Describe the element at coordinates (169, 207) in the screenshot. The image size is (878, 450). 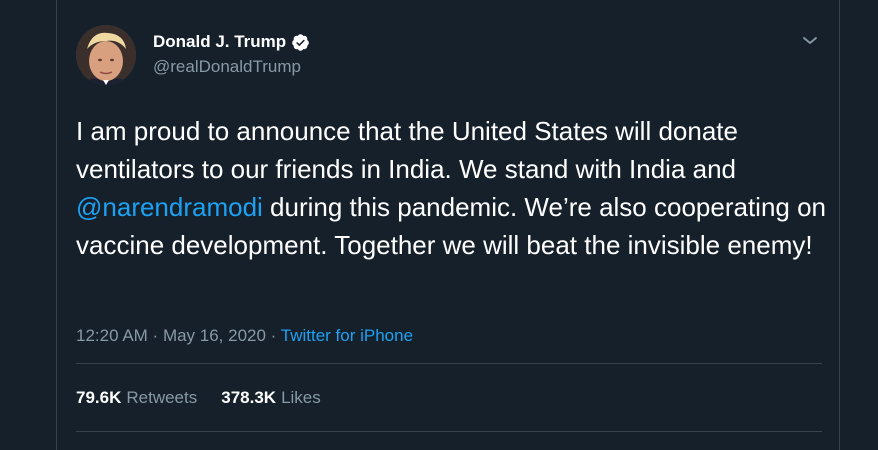
I see `mention-link: @narendramodi` at that location.